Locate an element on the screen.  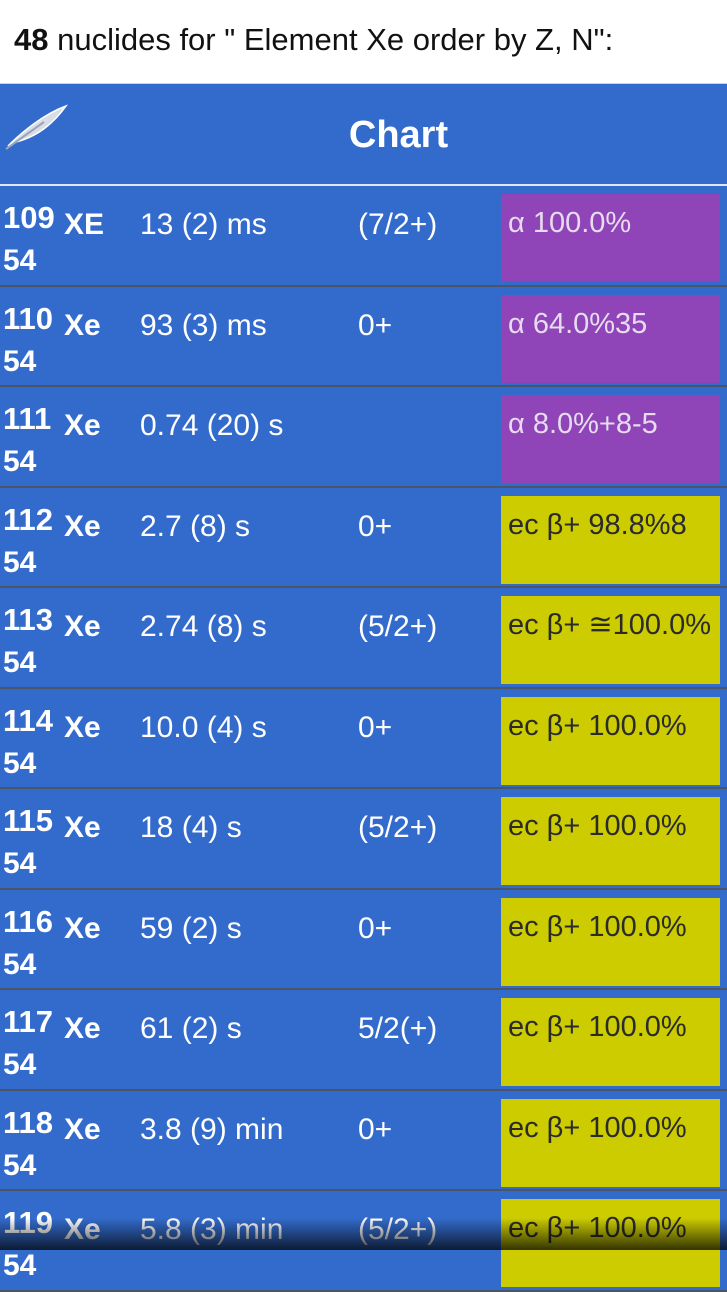
half-life: 3.8 (9) min is located at coordinates (212, 1129).